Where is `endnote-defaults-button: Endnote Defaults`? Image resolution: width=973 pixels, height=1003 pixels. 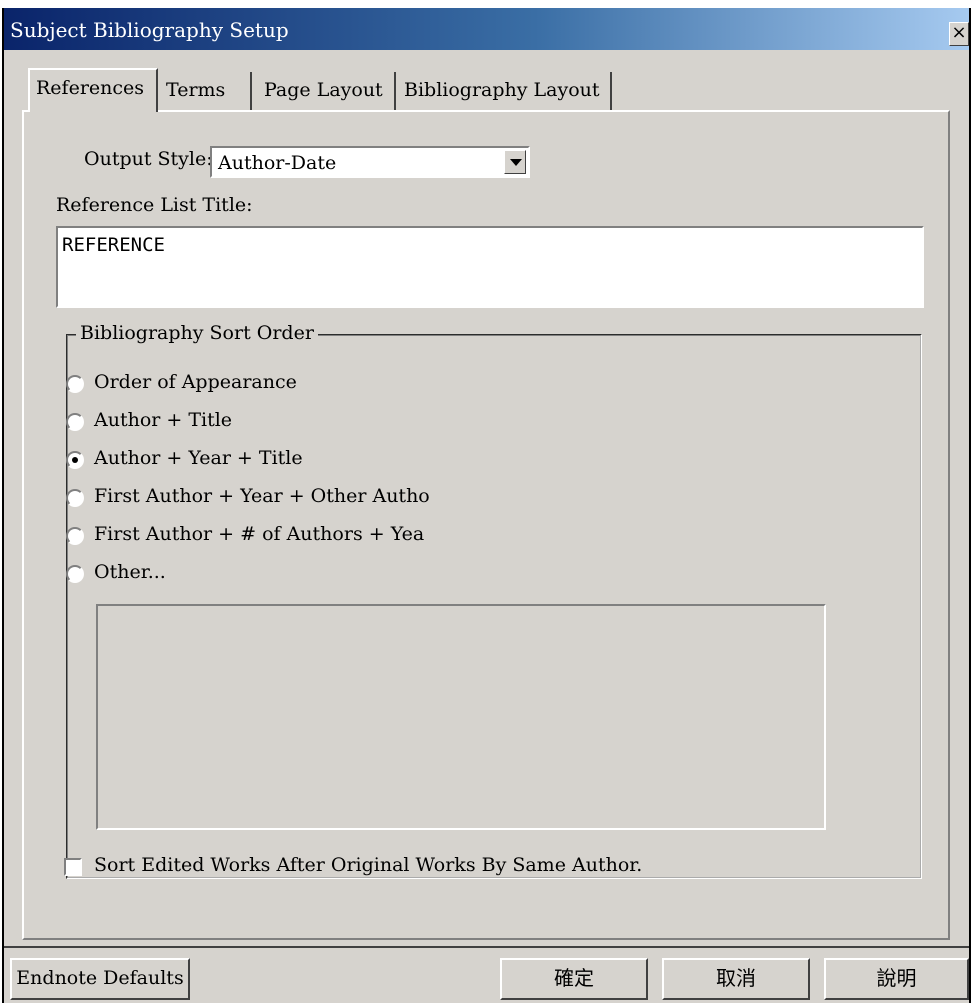
endnote-defaults-button: Endnote Defaults is located at coordinates (100, 979).